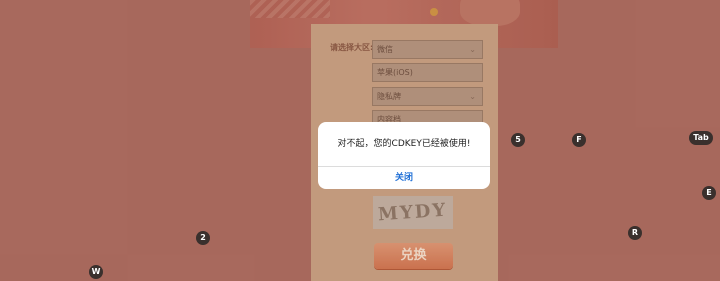  Describe the element at coordinates (96, 272) in the screenshot. I see `key-hint-w: W` at that location.